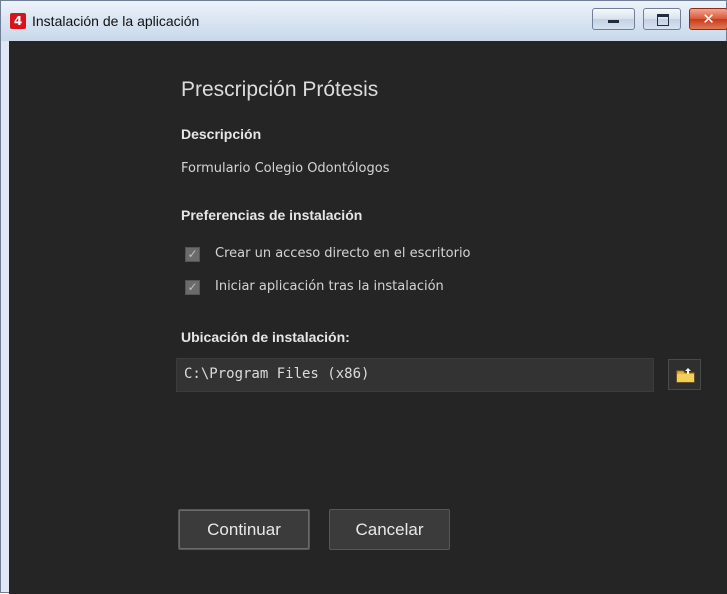 Image resolution: width=727 pixels, height=594 pixels. What do you see at coordinates (329, 286) in the screenshot?
I see `launch-after-install-label: Iniciar aplicación tras la instalación` at bounding box center [329, 286].